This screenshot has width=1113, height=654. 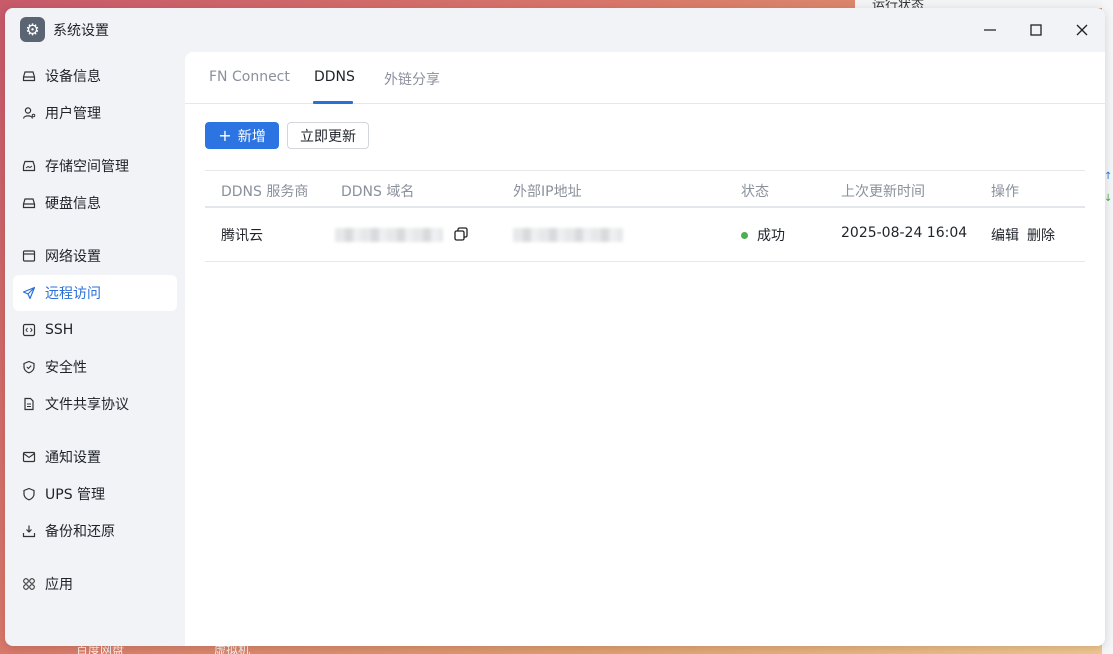 I want to click on provider-cell: 腾讯云, so click(x=242, y=236).